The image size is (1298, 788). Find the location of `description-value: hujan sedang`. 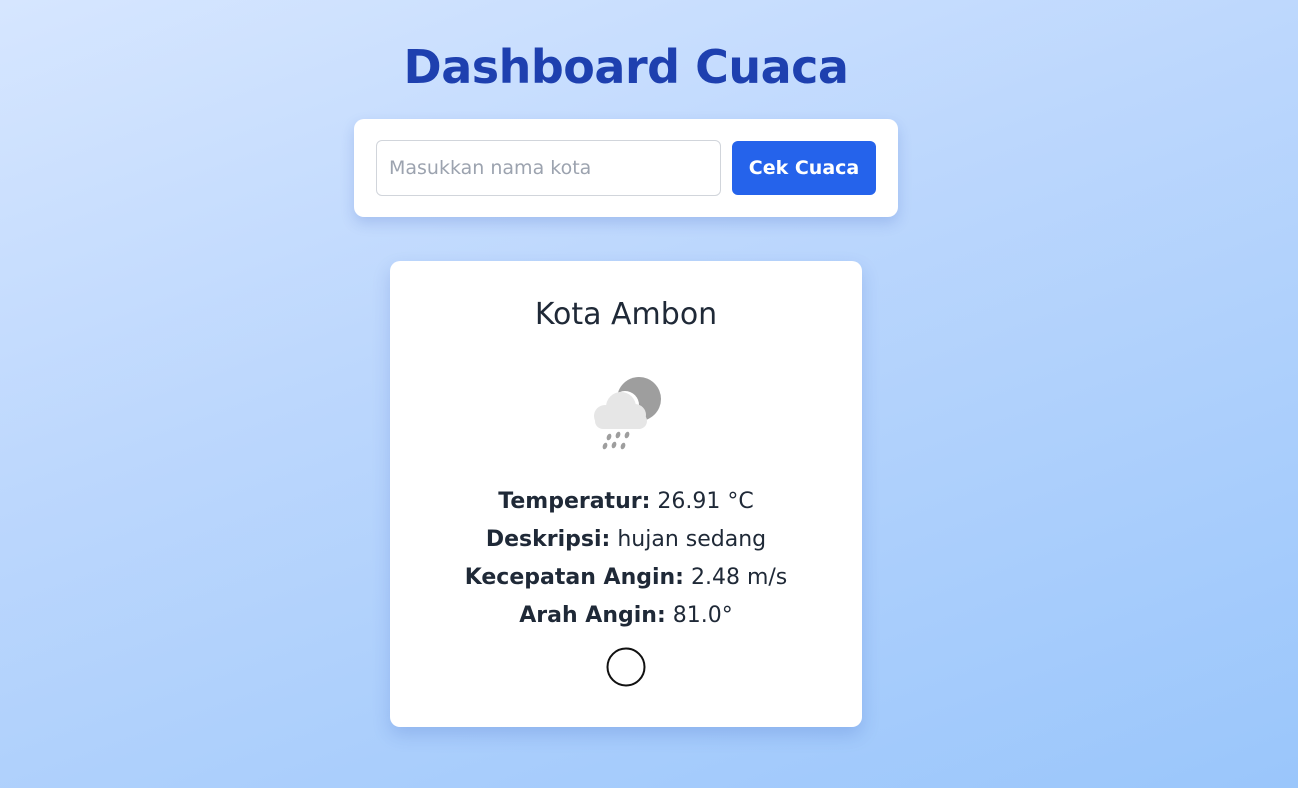

description-value: hujan sedang is located at coordinates (692, 539).